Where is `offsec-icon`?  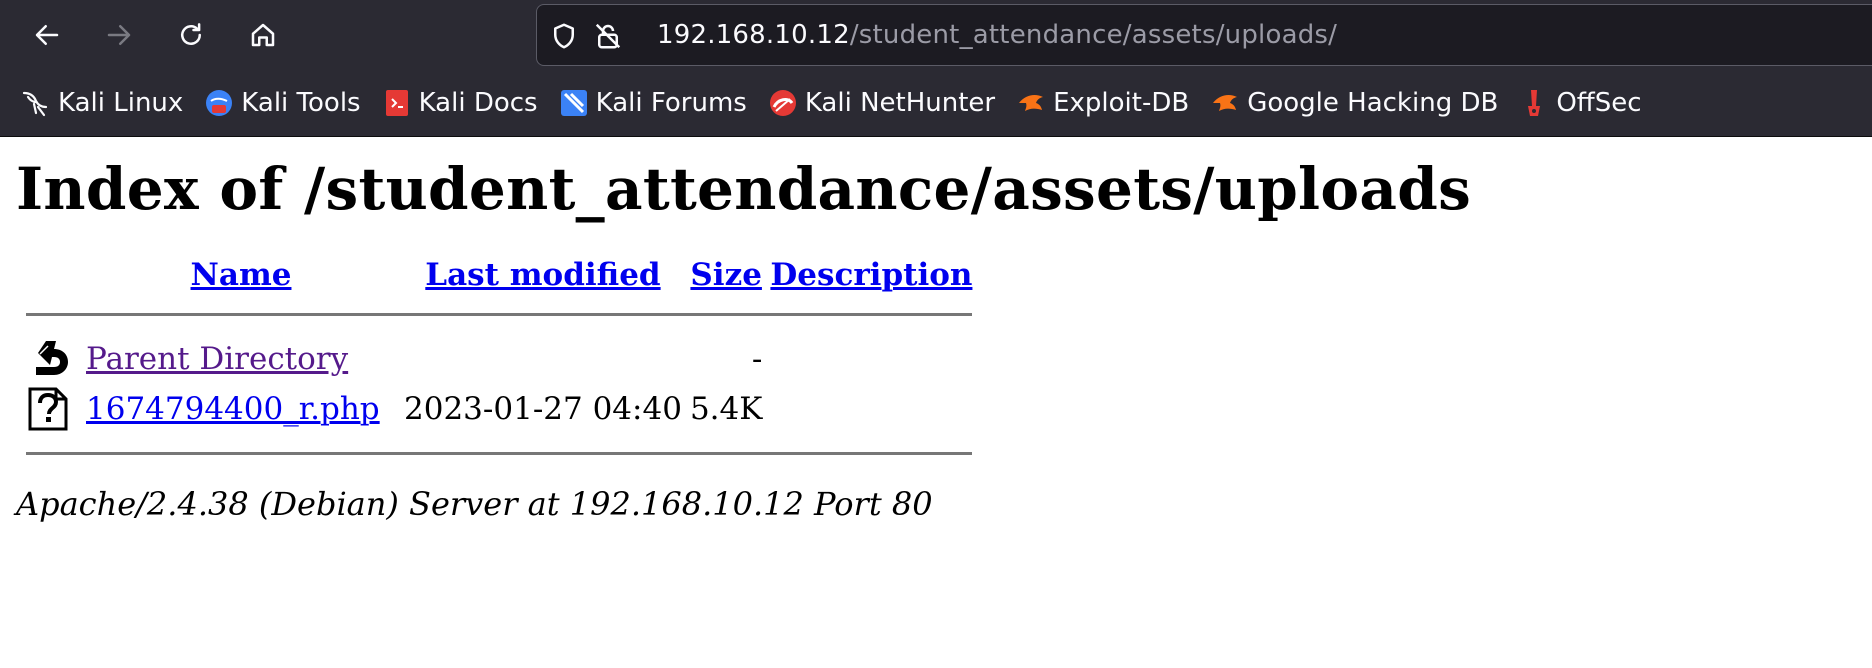 offsec-icon is located at coordinates (1534, 103).